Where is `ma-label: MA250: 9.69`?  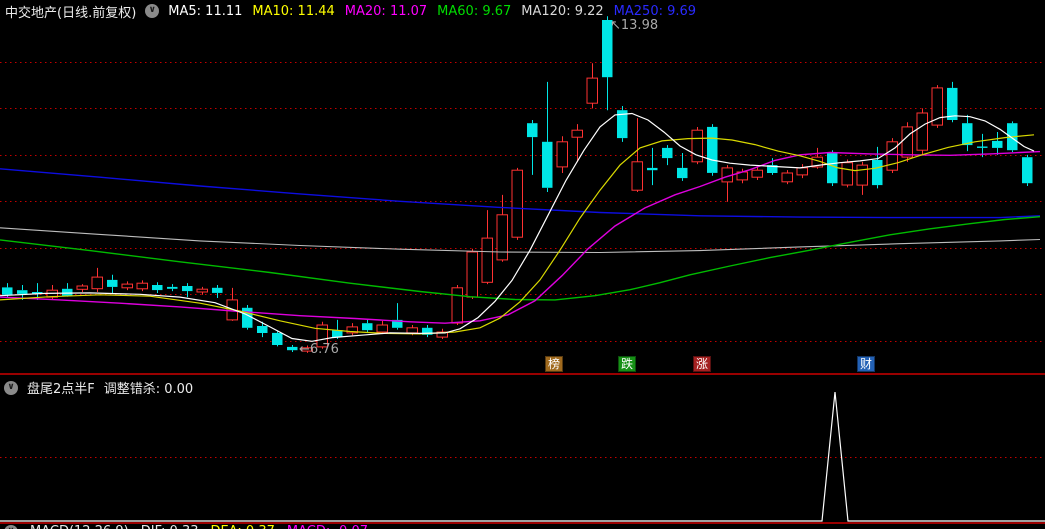
ma-label: MA250: 9.69 is located at coordinates (655, 11).